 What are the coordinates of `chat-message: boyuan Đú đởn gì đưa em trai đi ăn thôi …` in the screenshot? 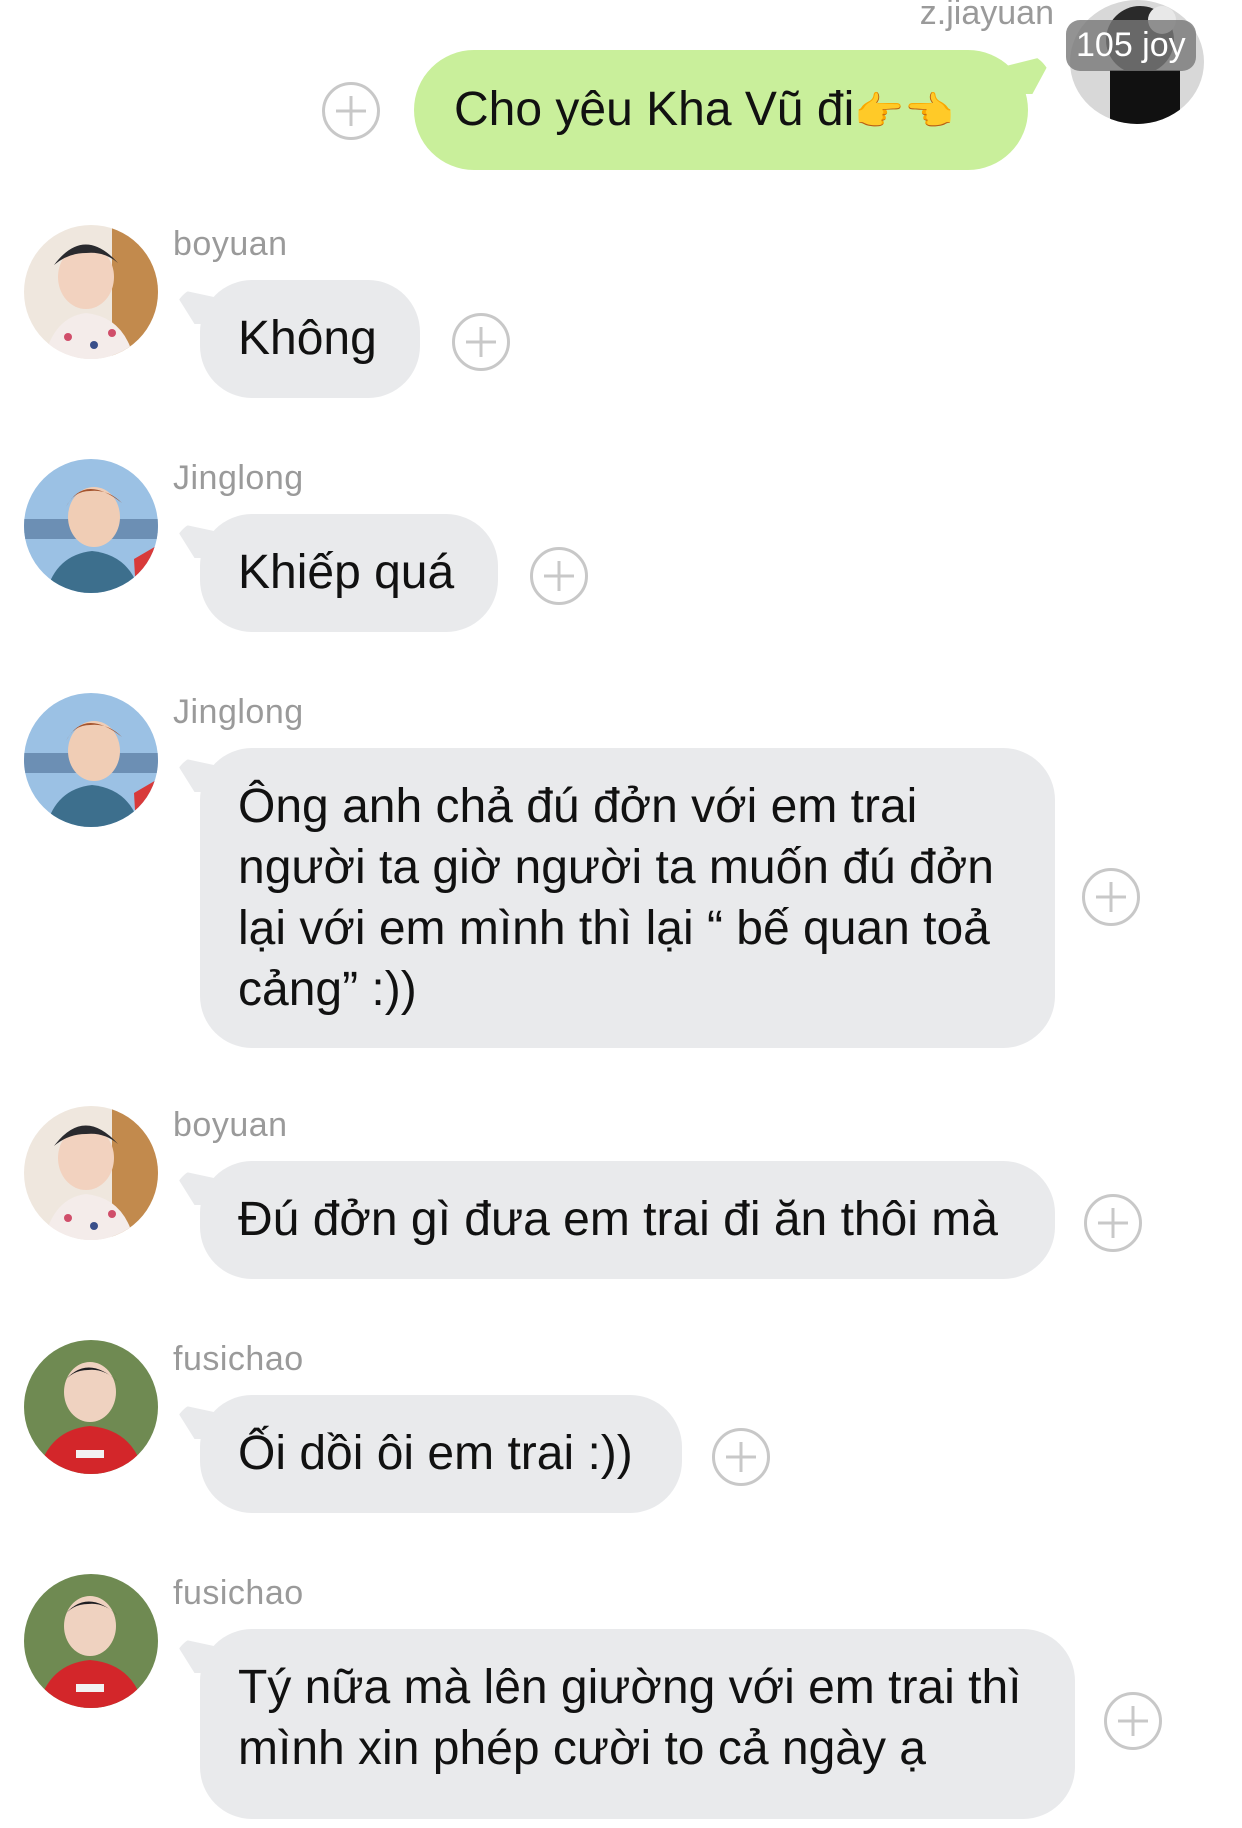 It's located at (621, 1196).